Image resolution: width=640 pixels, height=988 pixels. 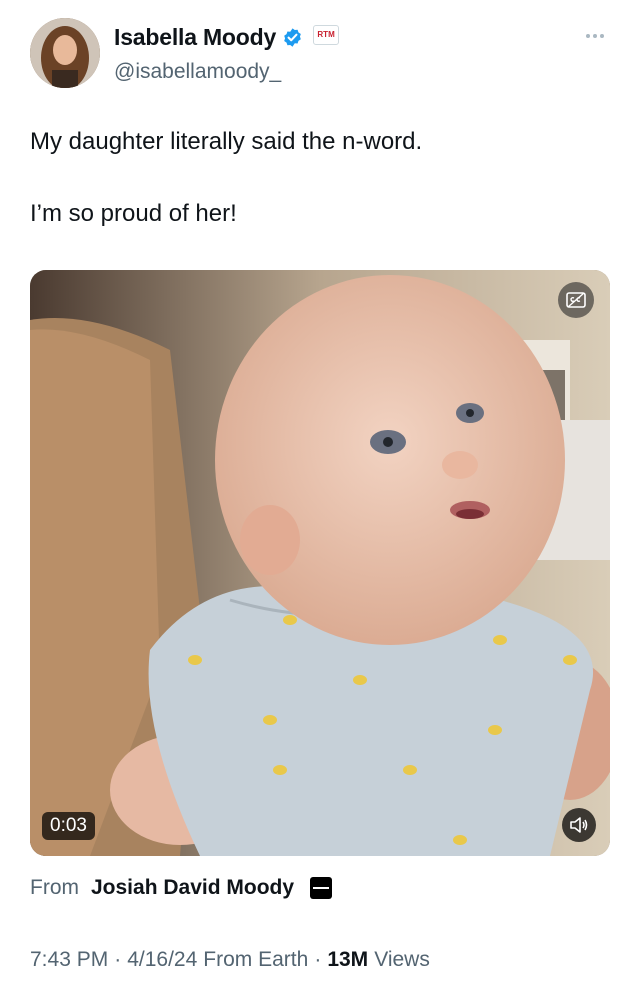 I want to click on avatar, so click(x=65, y=53).